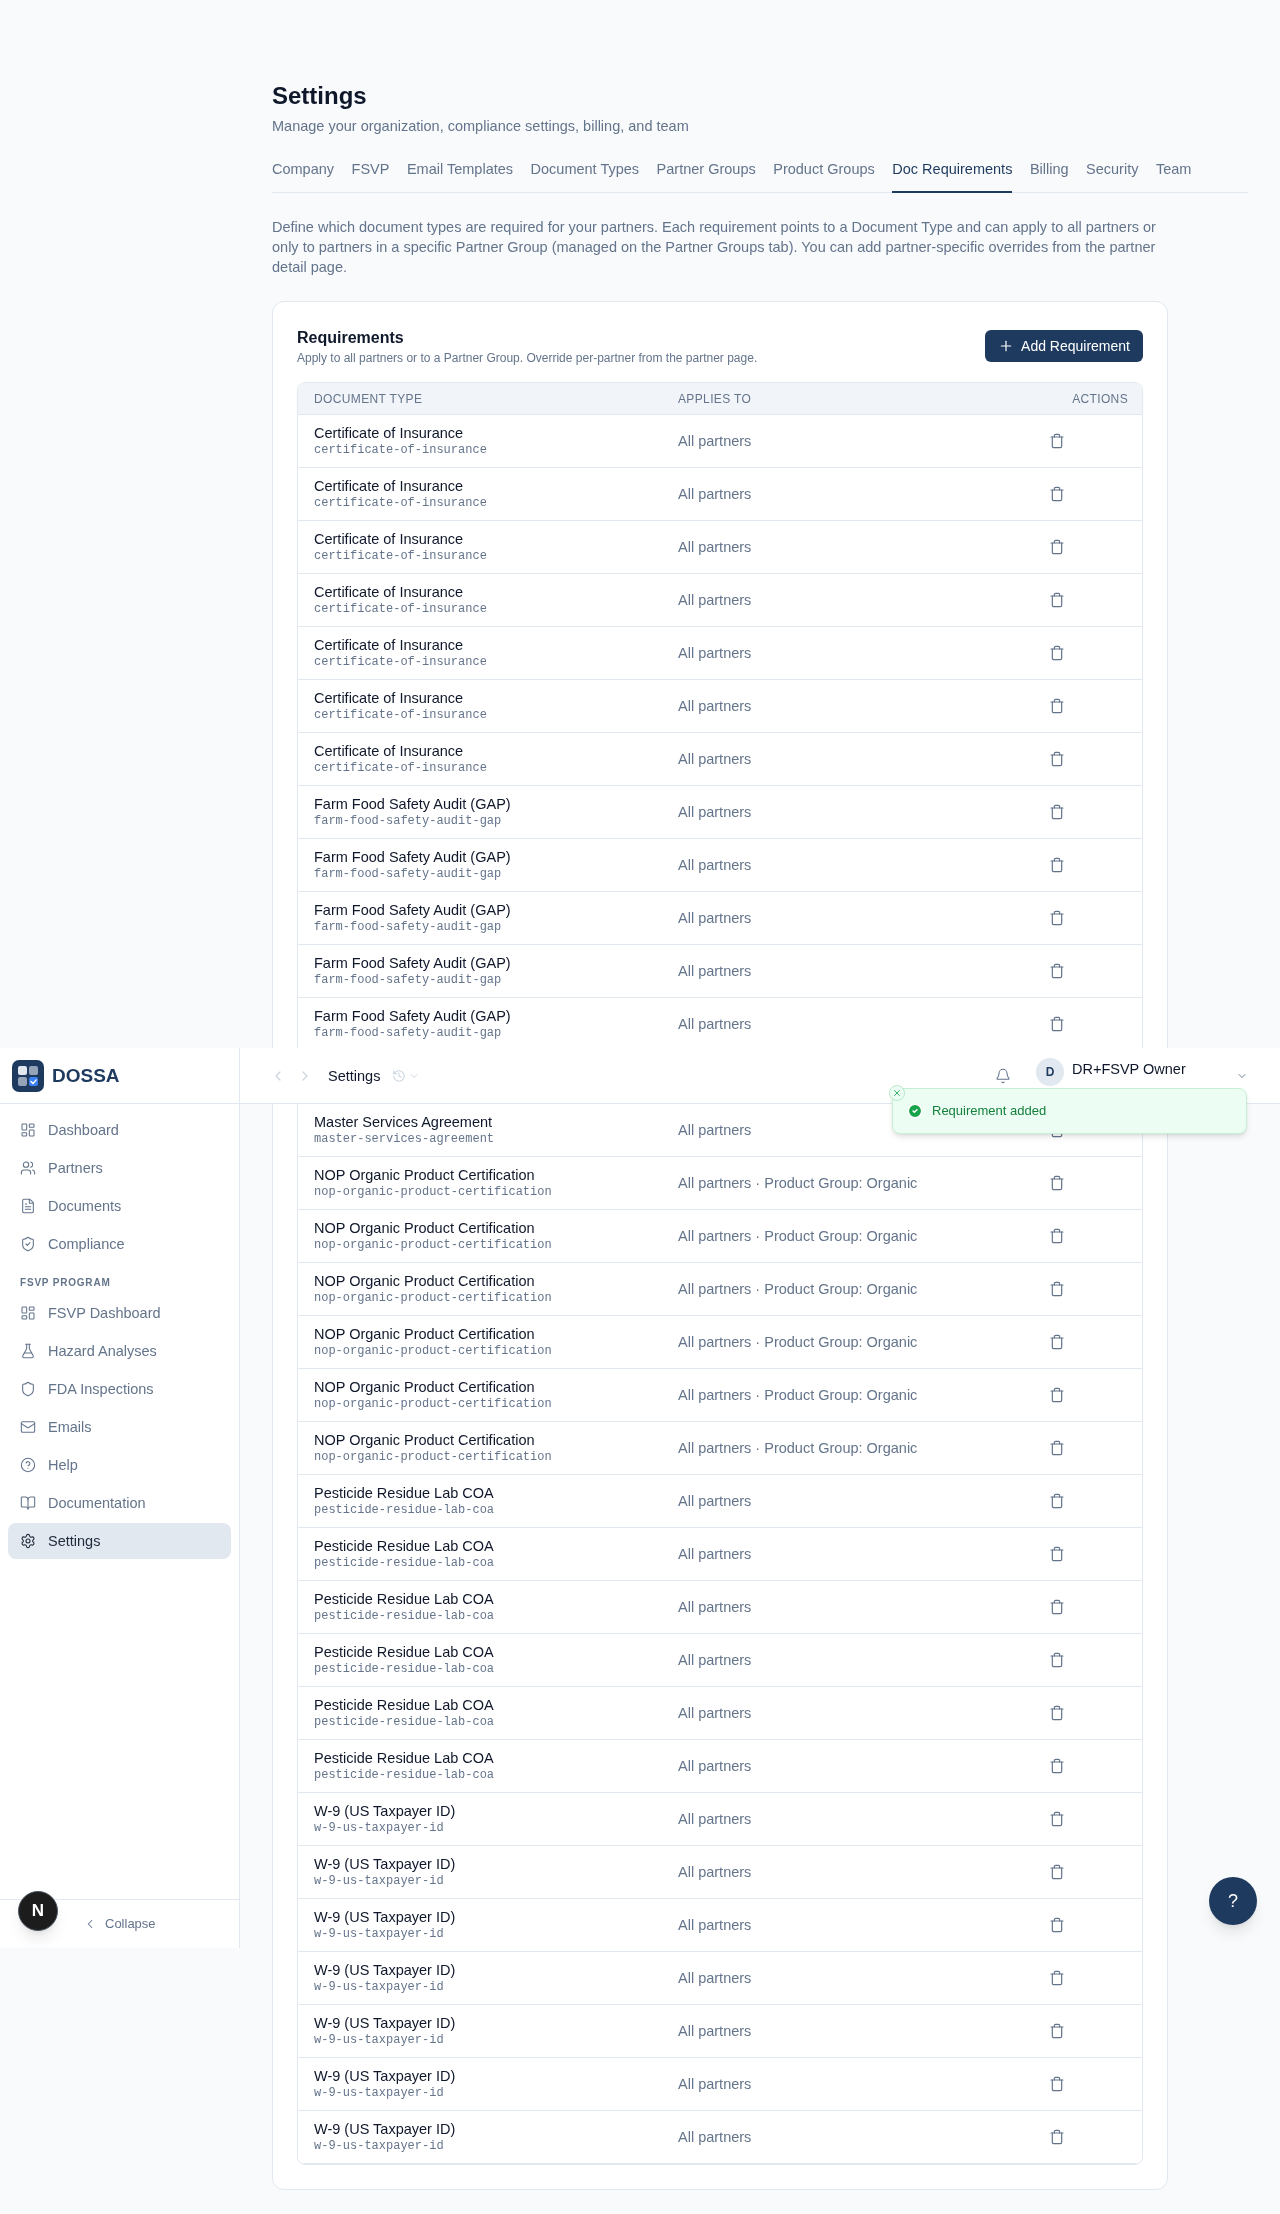 Image resolution: width=1280 pixels, height=2214 pixels. What do you see at coordinates (1233, 1901) in the screenshot?
I see `help-button: ?` at bounding box center [1233, 1901].